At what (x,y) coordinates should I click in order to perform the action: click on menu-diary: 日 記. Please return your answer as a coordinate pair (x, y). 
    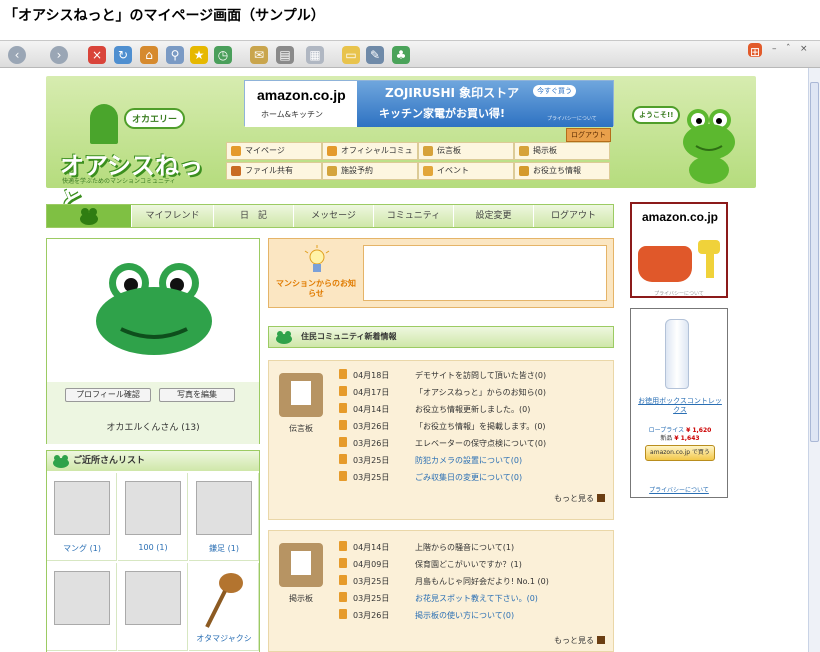
    Looking at the image, I should click on (253, 216).